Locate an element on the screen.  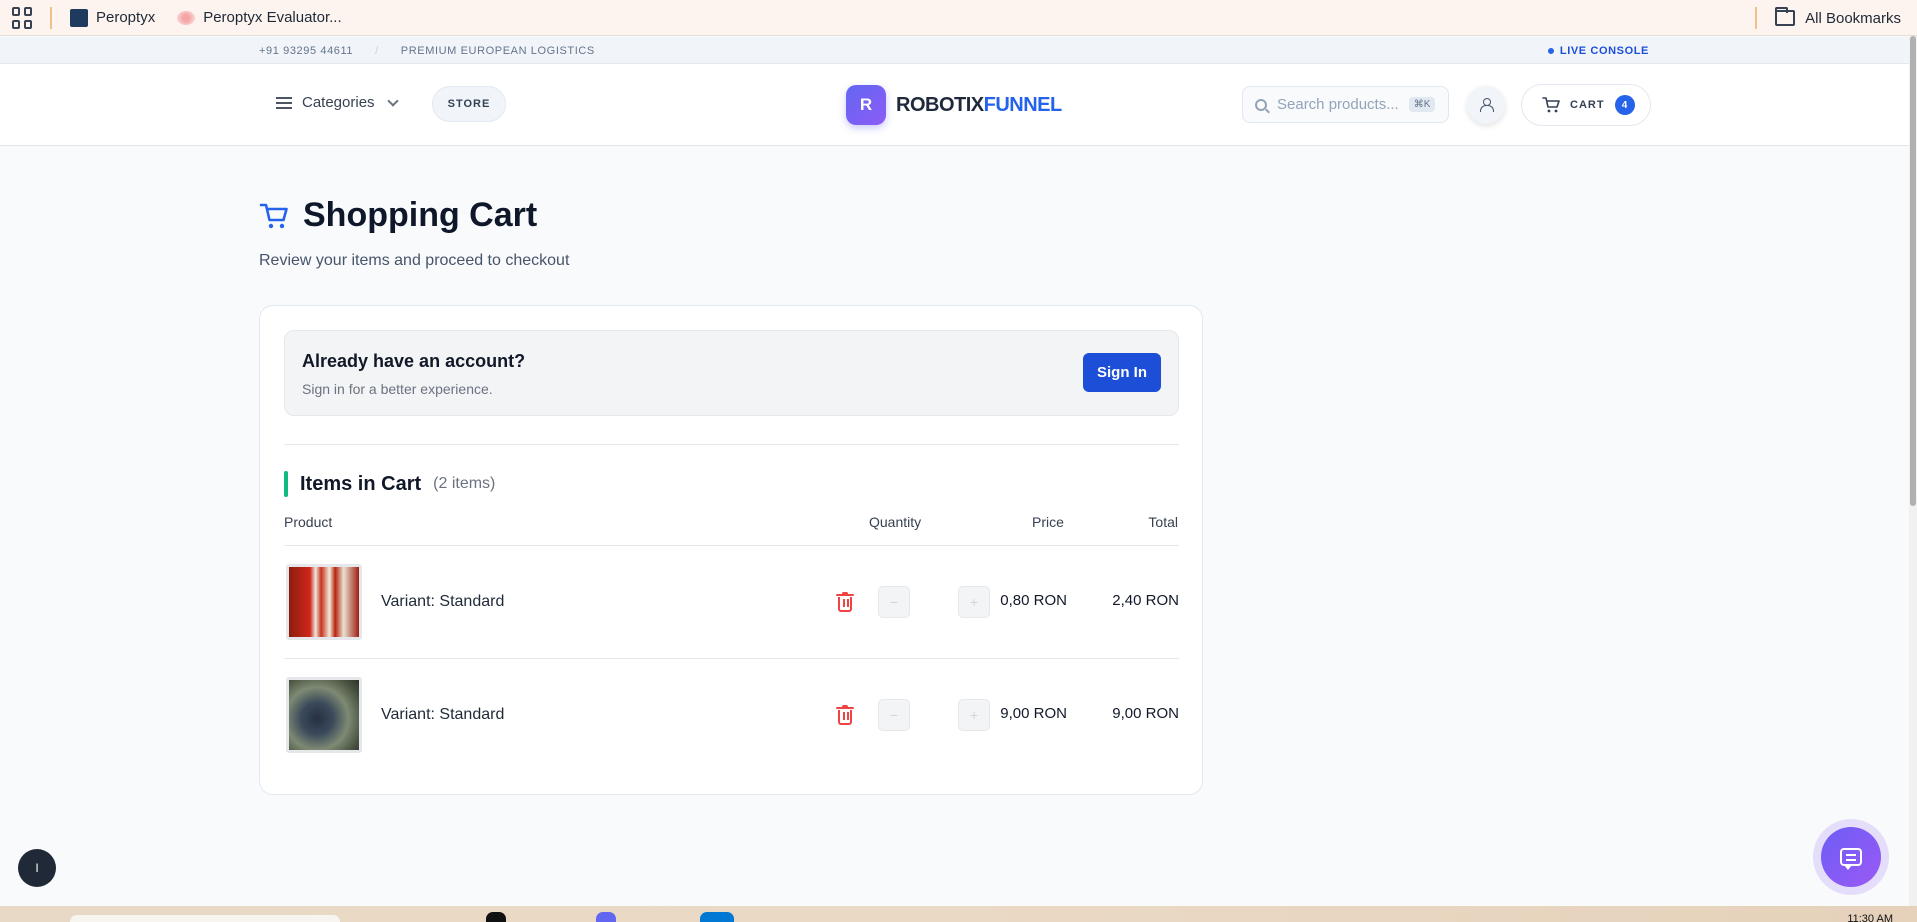
page-title: Shopping Cart is located at coordinates (398, 215).